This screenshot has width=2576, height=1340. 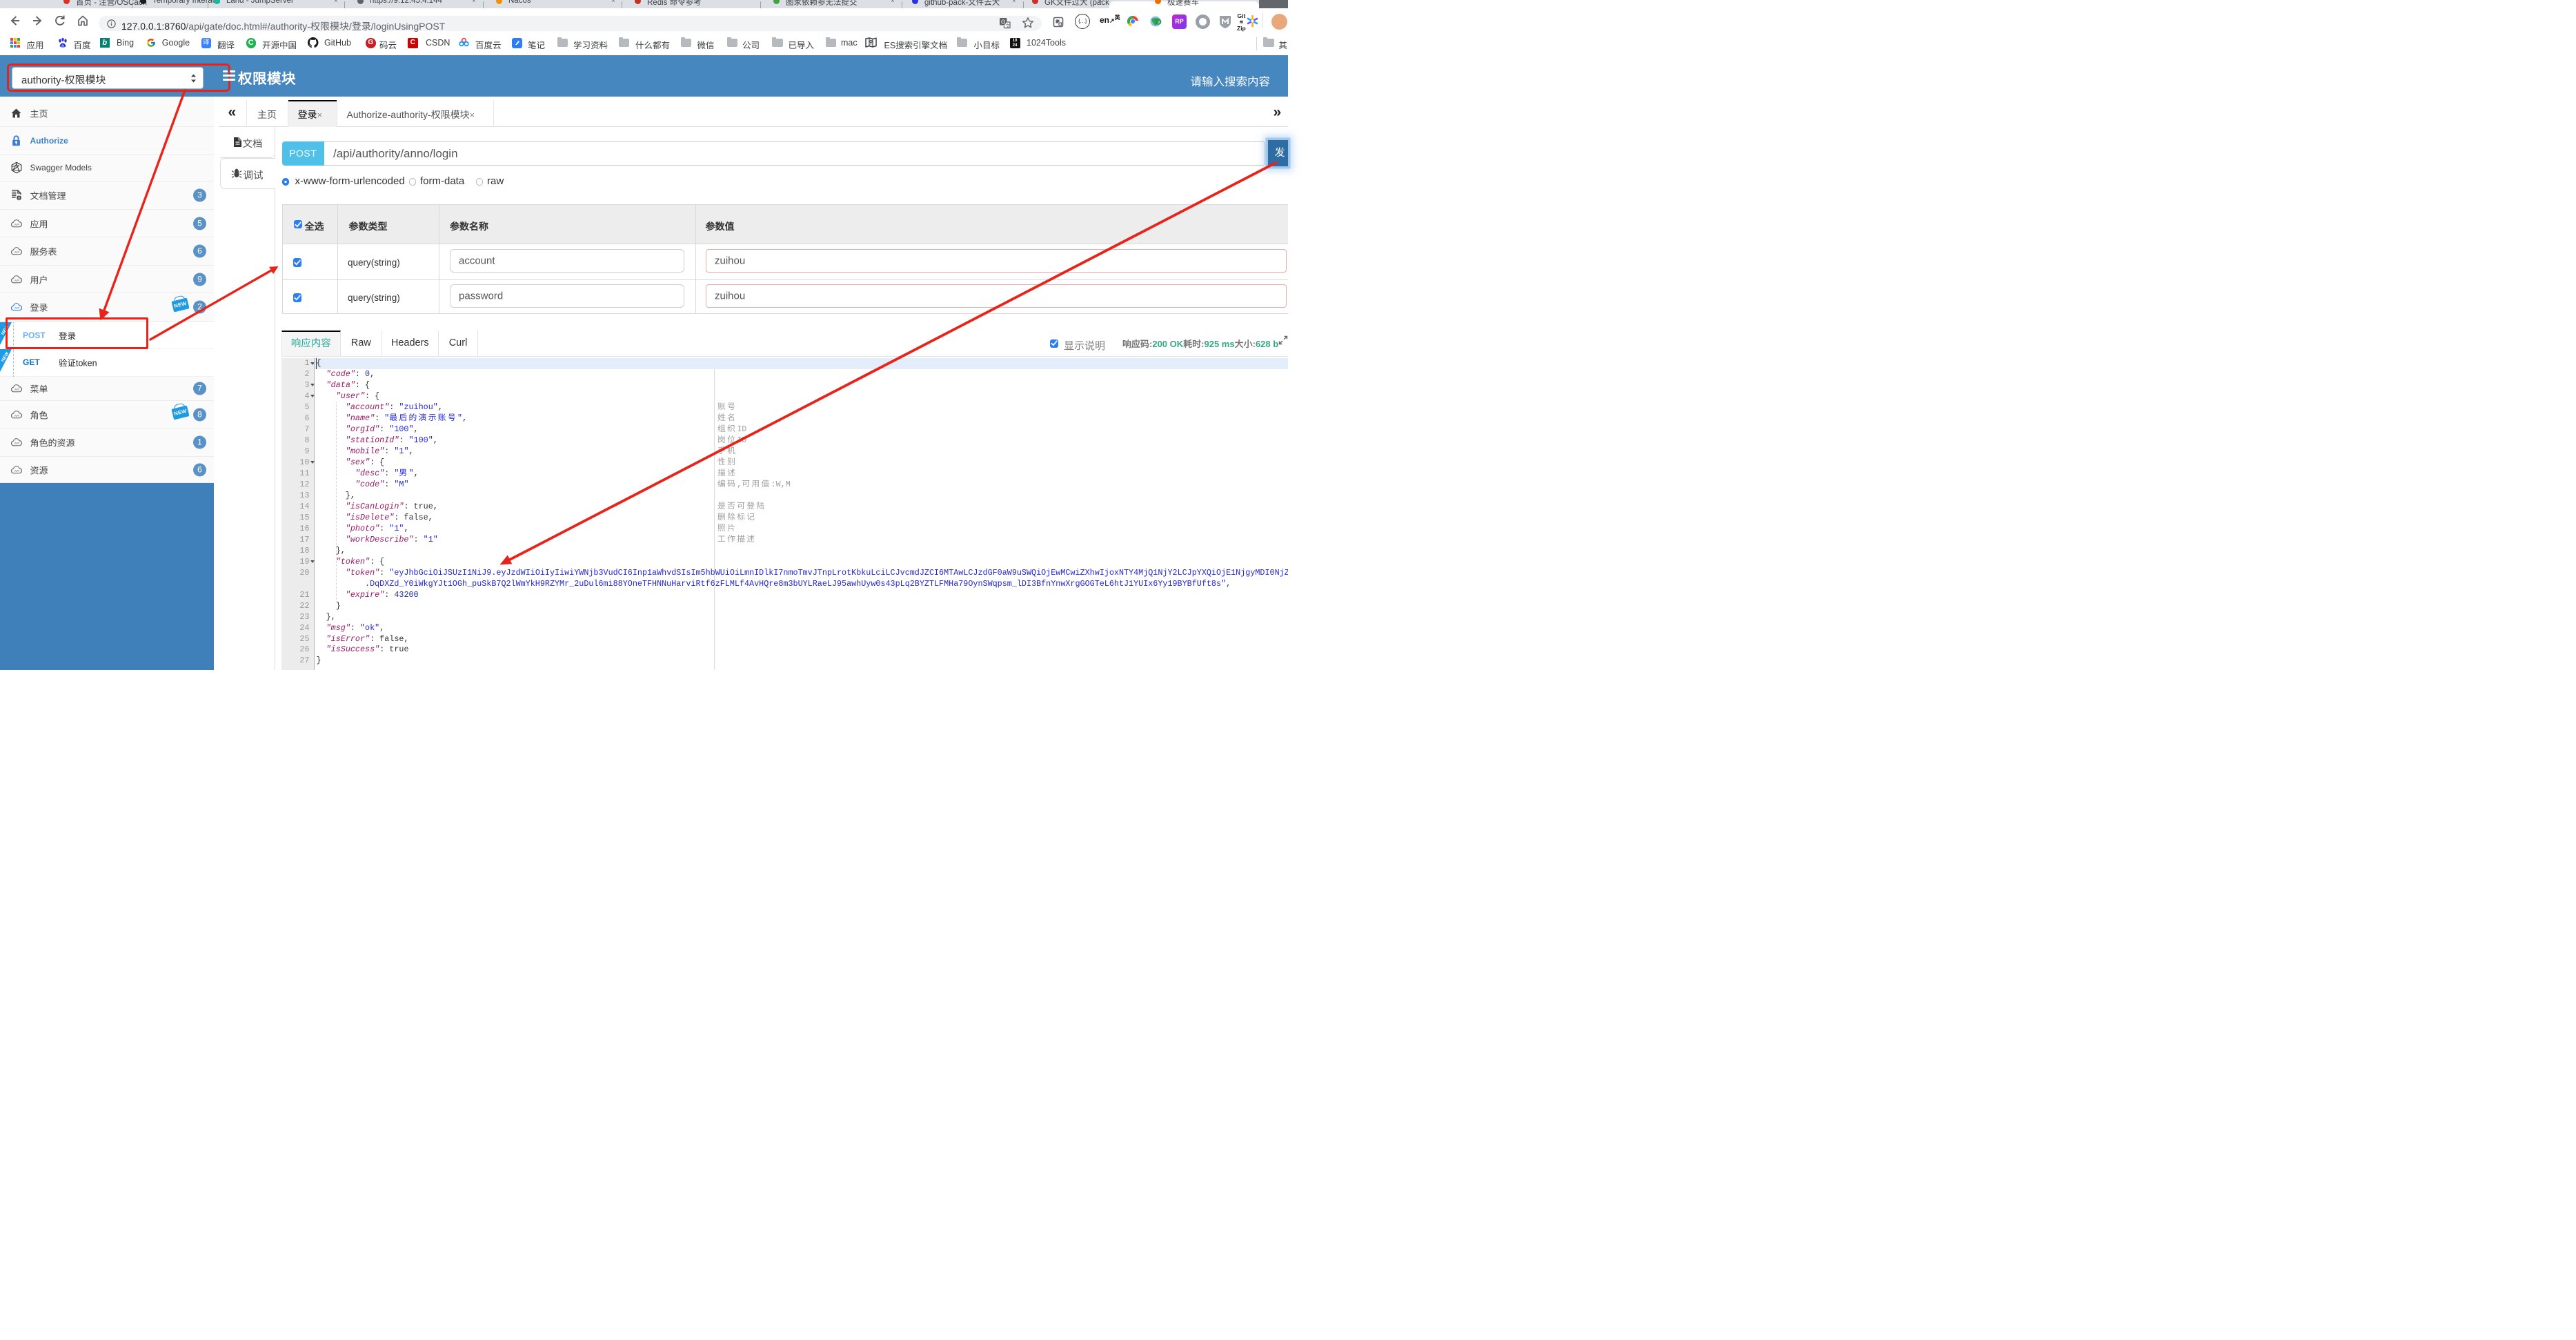 What do you see at coordinates (1007, 26) in the screenshot?
I see `svg-text: 文` at bounding box center [1007, 26].